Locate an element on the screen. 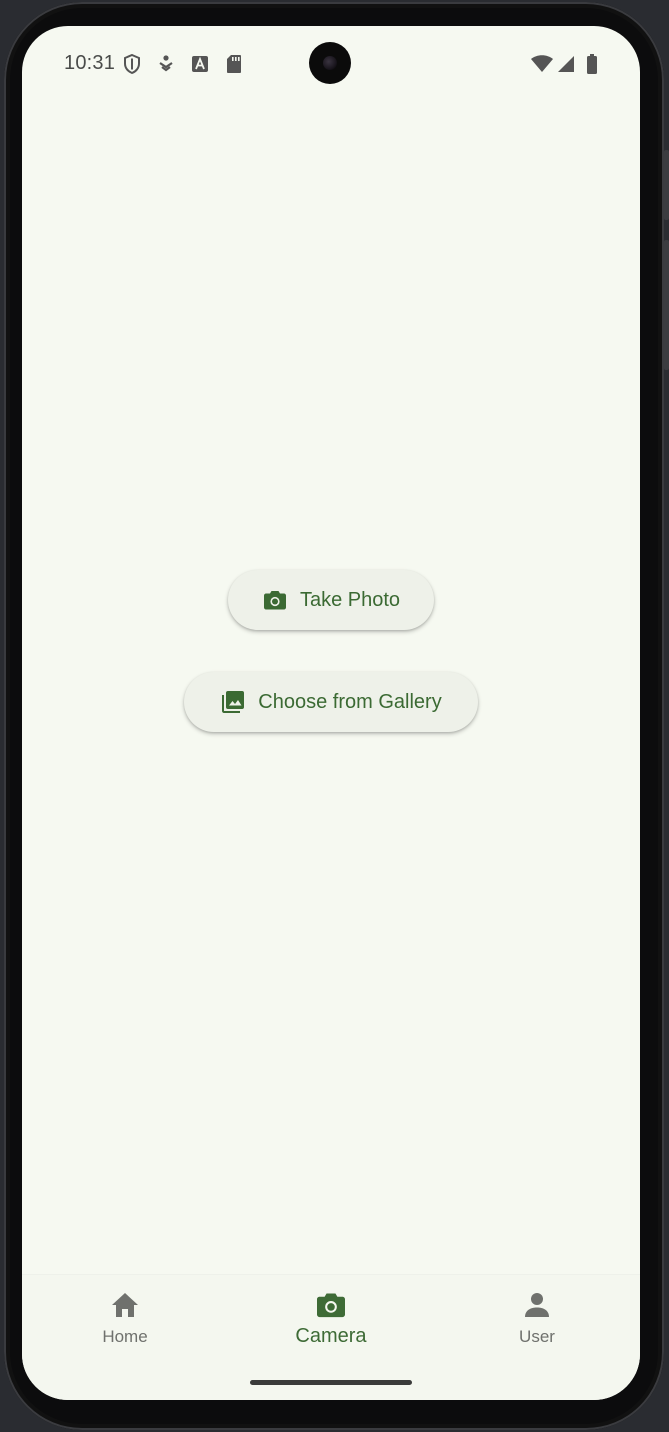 The width and height of the screenshot is (669, 1432). nav-item-camera: Camera is located at coordinates (331, 1325).